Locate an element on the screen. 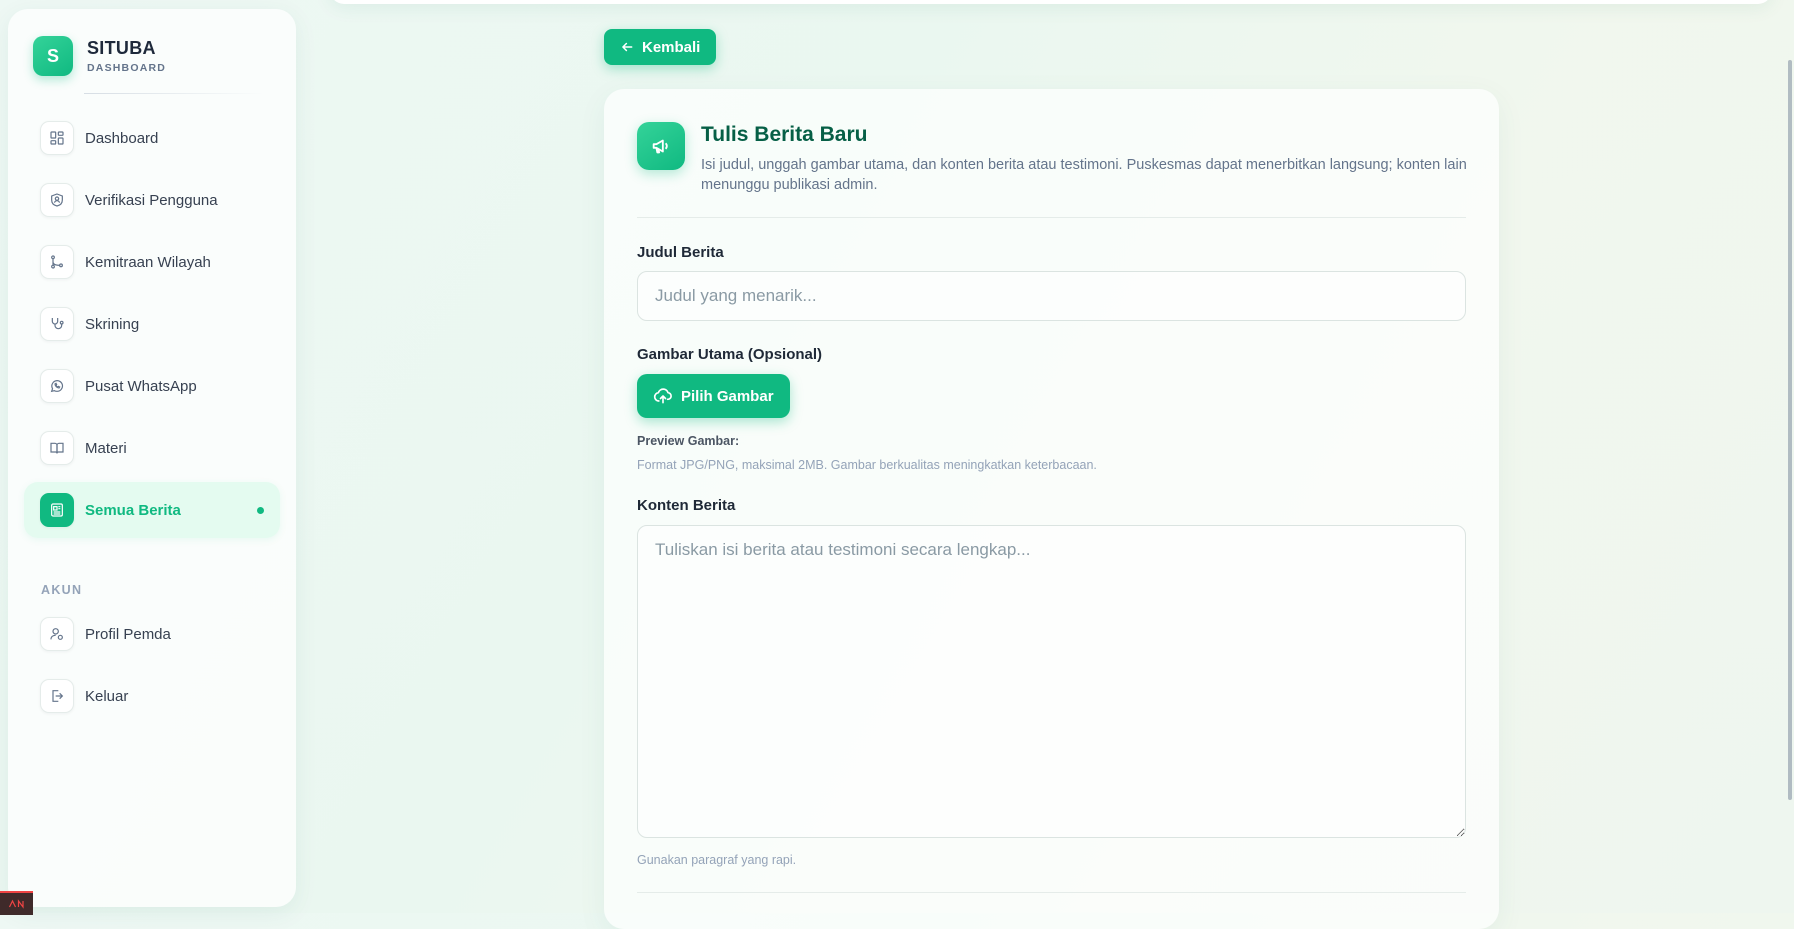 This screenshot has width=1794, height=929. section-label-akun: AKUN is located at coordinates (62, 590).